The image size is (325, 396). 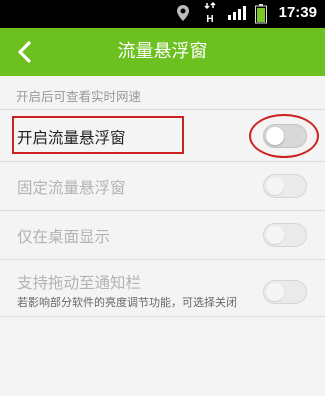 I want to click on annotation-ellipse, so click(x=284, y=136).